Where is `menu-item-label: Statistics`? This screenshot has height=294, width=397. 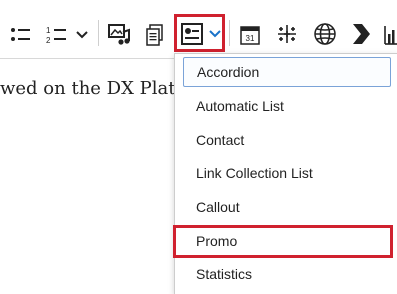 menu-item-label: Statistics is located at coordinates (224, 274).